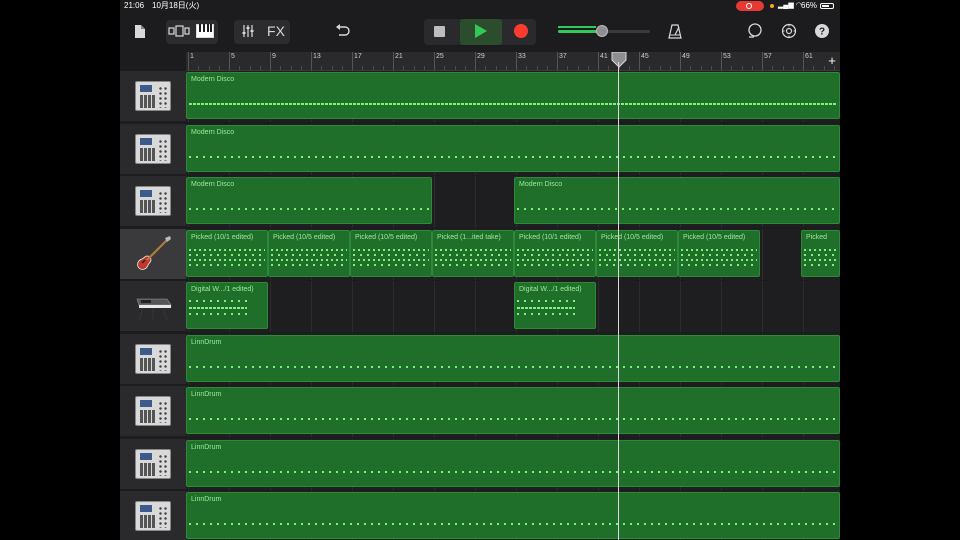 The height and width of the screenshot is (540, 960). Describe the element at coordinates (675, 31) in the screenshot. I see `metronome-button` at that location.